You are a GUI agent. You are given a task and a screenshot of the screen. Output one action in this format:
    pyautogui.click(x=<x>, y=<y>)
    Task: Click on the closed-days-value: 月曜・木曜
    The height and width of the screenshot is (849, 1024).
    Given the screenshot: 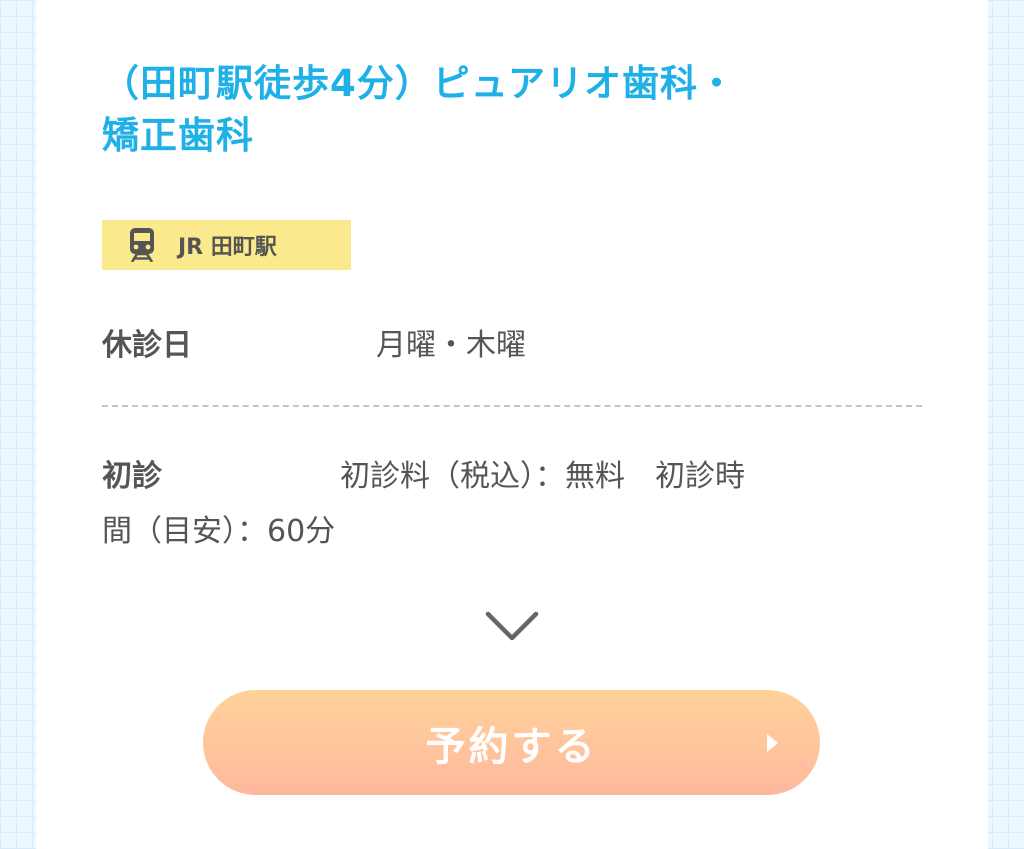 What is the action you would take?
    pyautogui.click(x=451, y=345)
    